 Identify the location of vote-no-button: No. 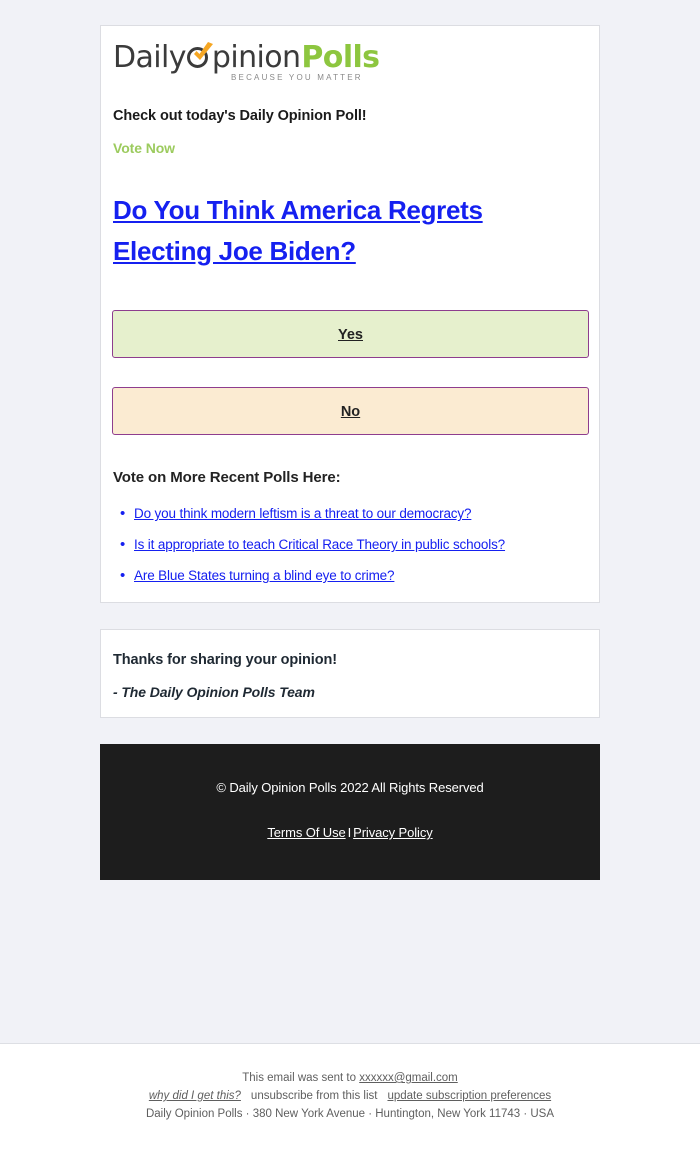
(350, 411).